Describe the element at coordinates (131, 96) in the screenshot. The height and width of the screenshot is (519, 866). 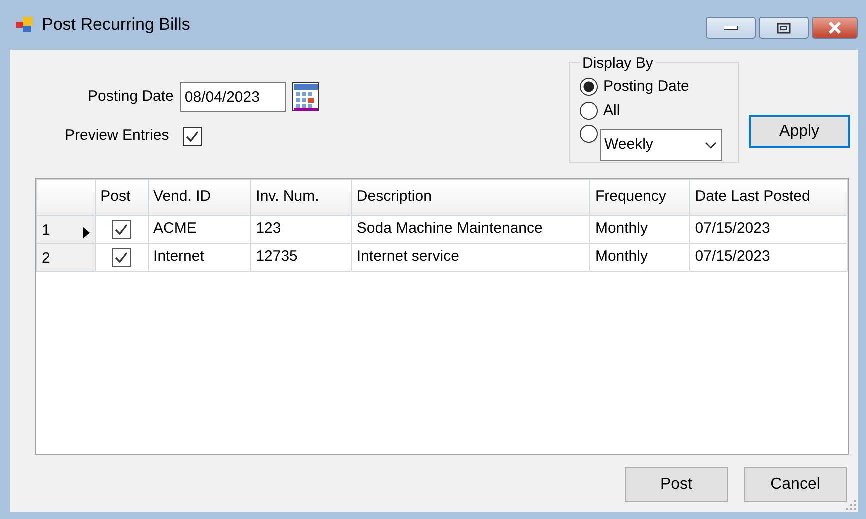
I see `field-label: Posting Date` at that location.